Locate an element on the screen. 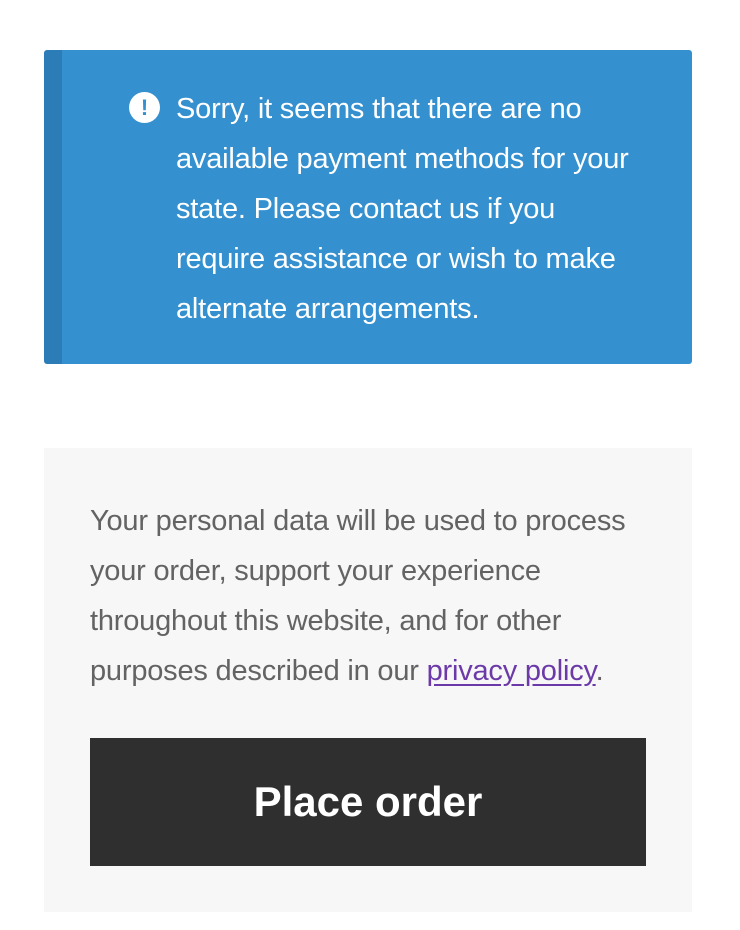 Image resolution: width=740 pixels, height=930 pixels. privacy-policy-link: privacy policy is located at coordinates (511, 671).